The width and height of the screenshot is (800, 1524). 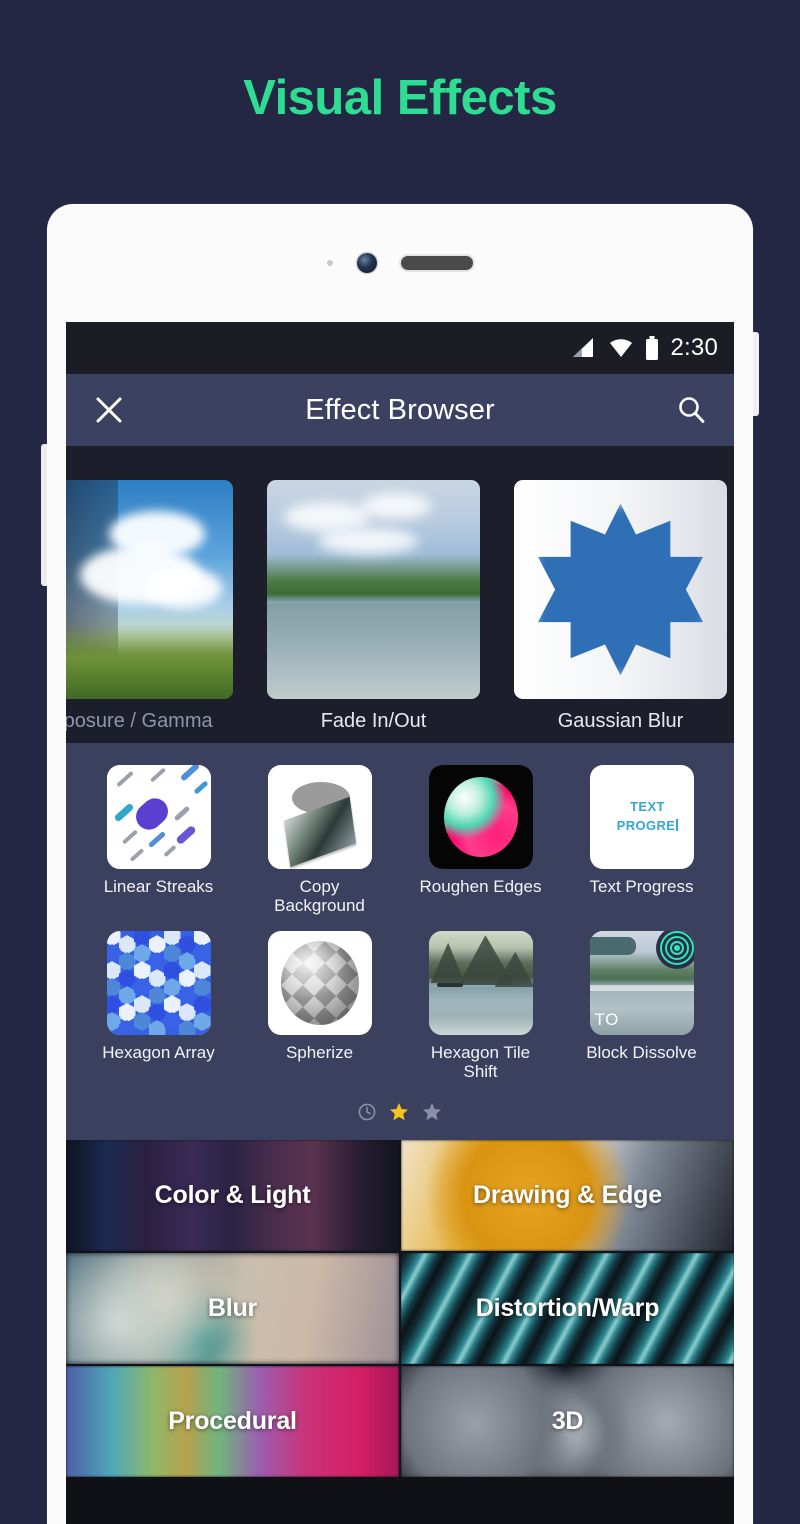 What do you see at coordinates (44, 515) in the screenshot?
I see `volume-button` at bounding box center [44, 515].